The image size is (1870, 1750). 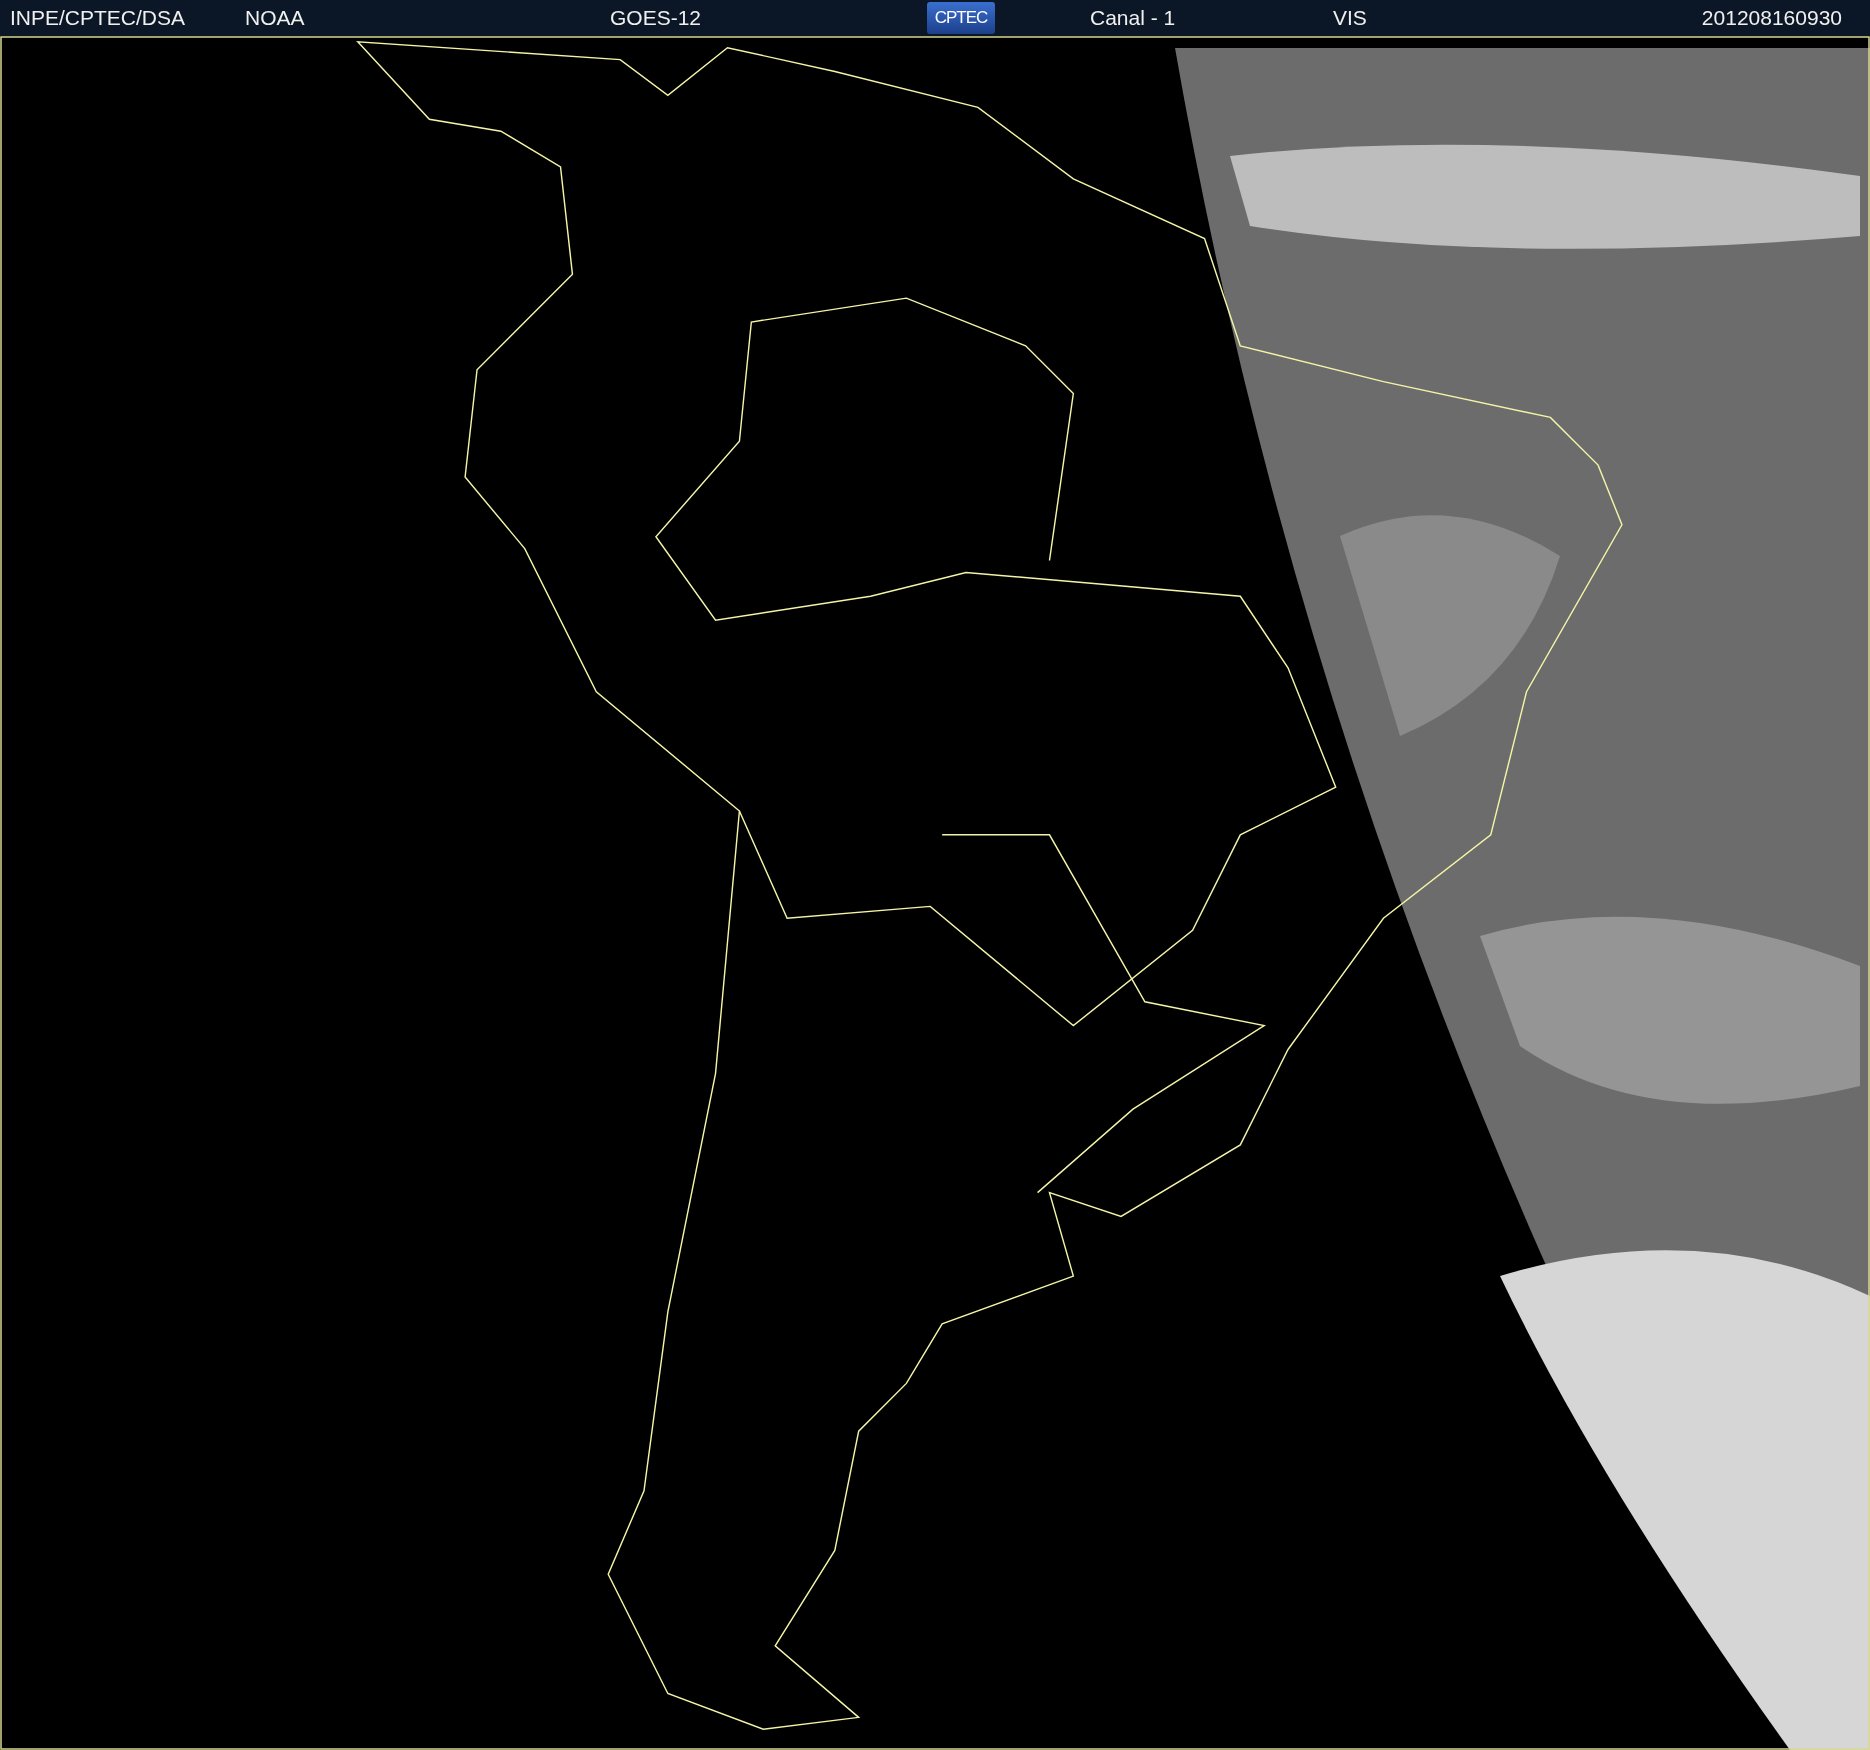 I want to click on source-label: NOAA, so click(x=275, y=18).